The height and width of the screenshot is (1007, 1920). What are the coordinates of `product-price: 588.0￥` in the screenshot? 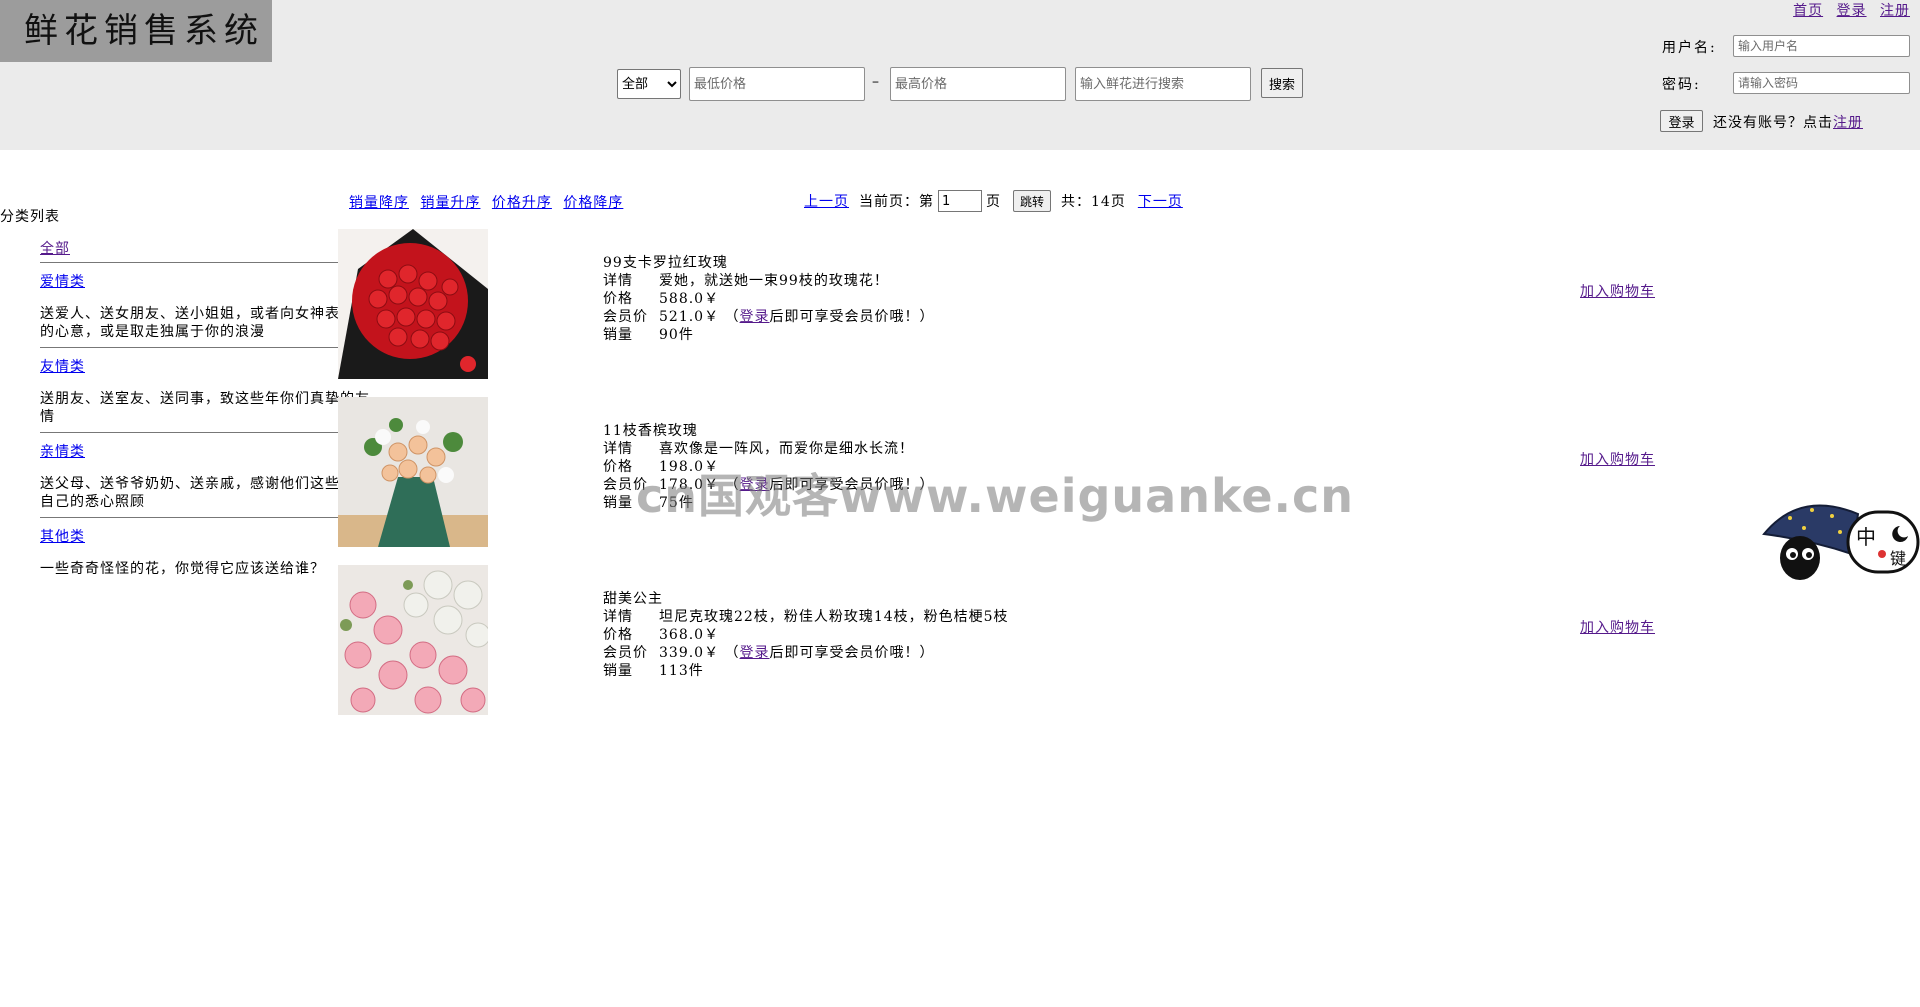 It's located at (689, 299).